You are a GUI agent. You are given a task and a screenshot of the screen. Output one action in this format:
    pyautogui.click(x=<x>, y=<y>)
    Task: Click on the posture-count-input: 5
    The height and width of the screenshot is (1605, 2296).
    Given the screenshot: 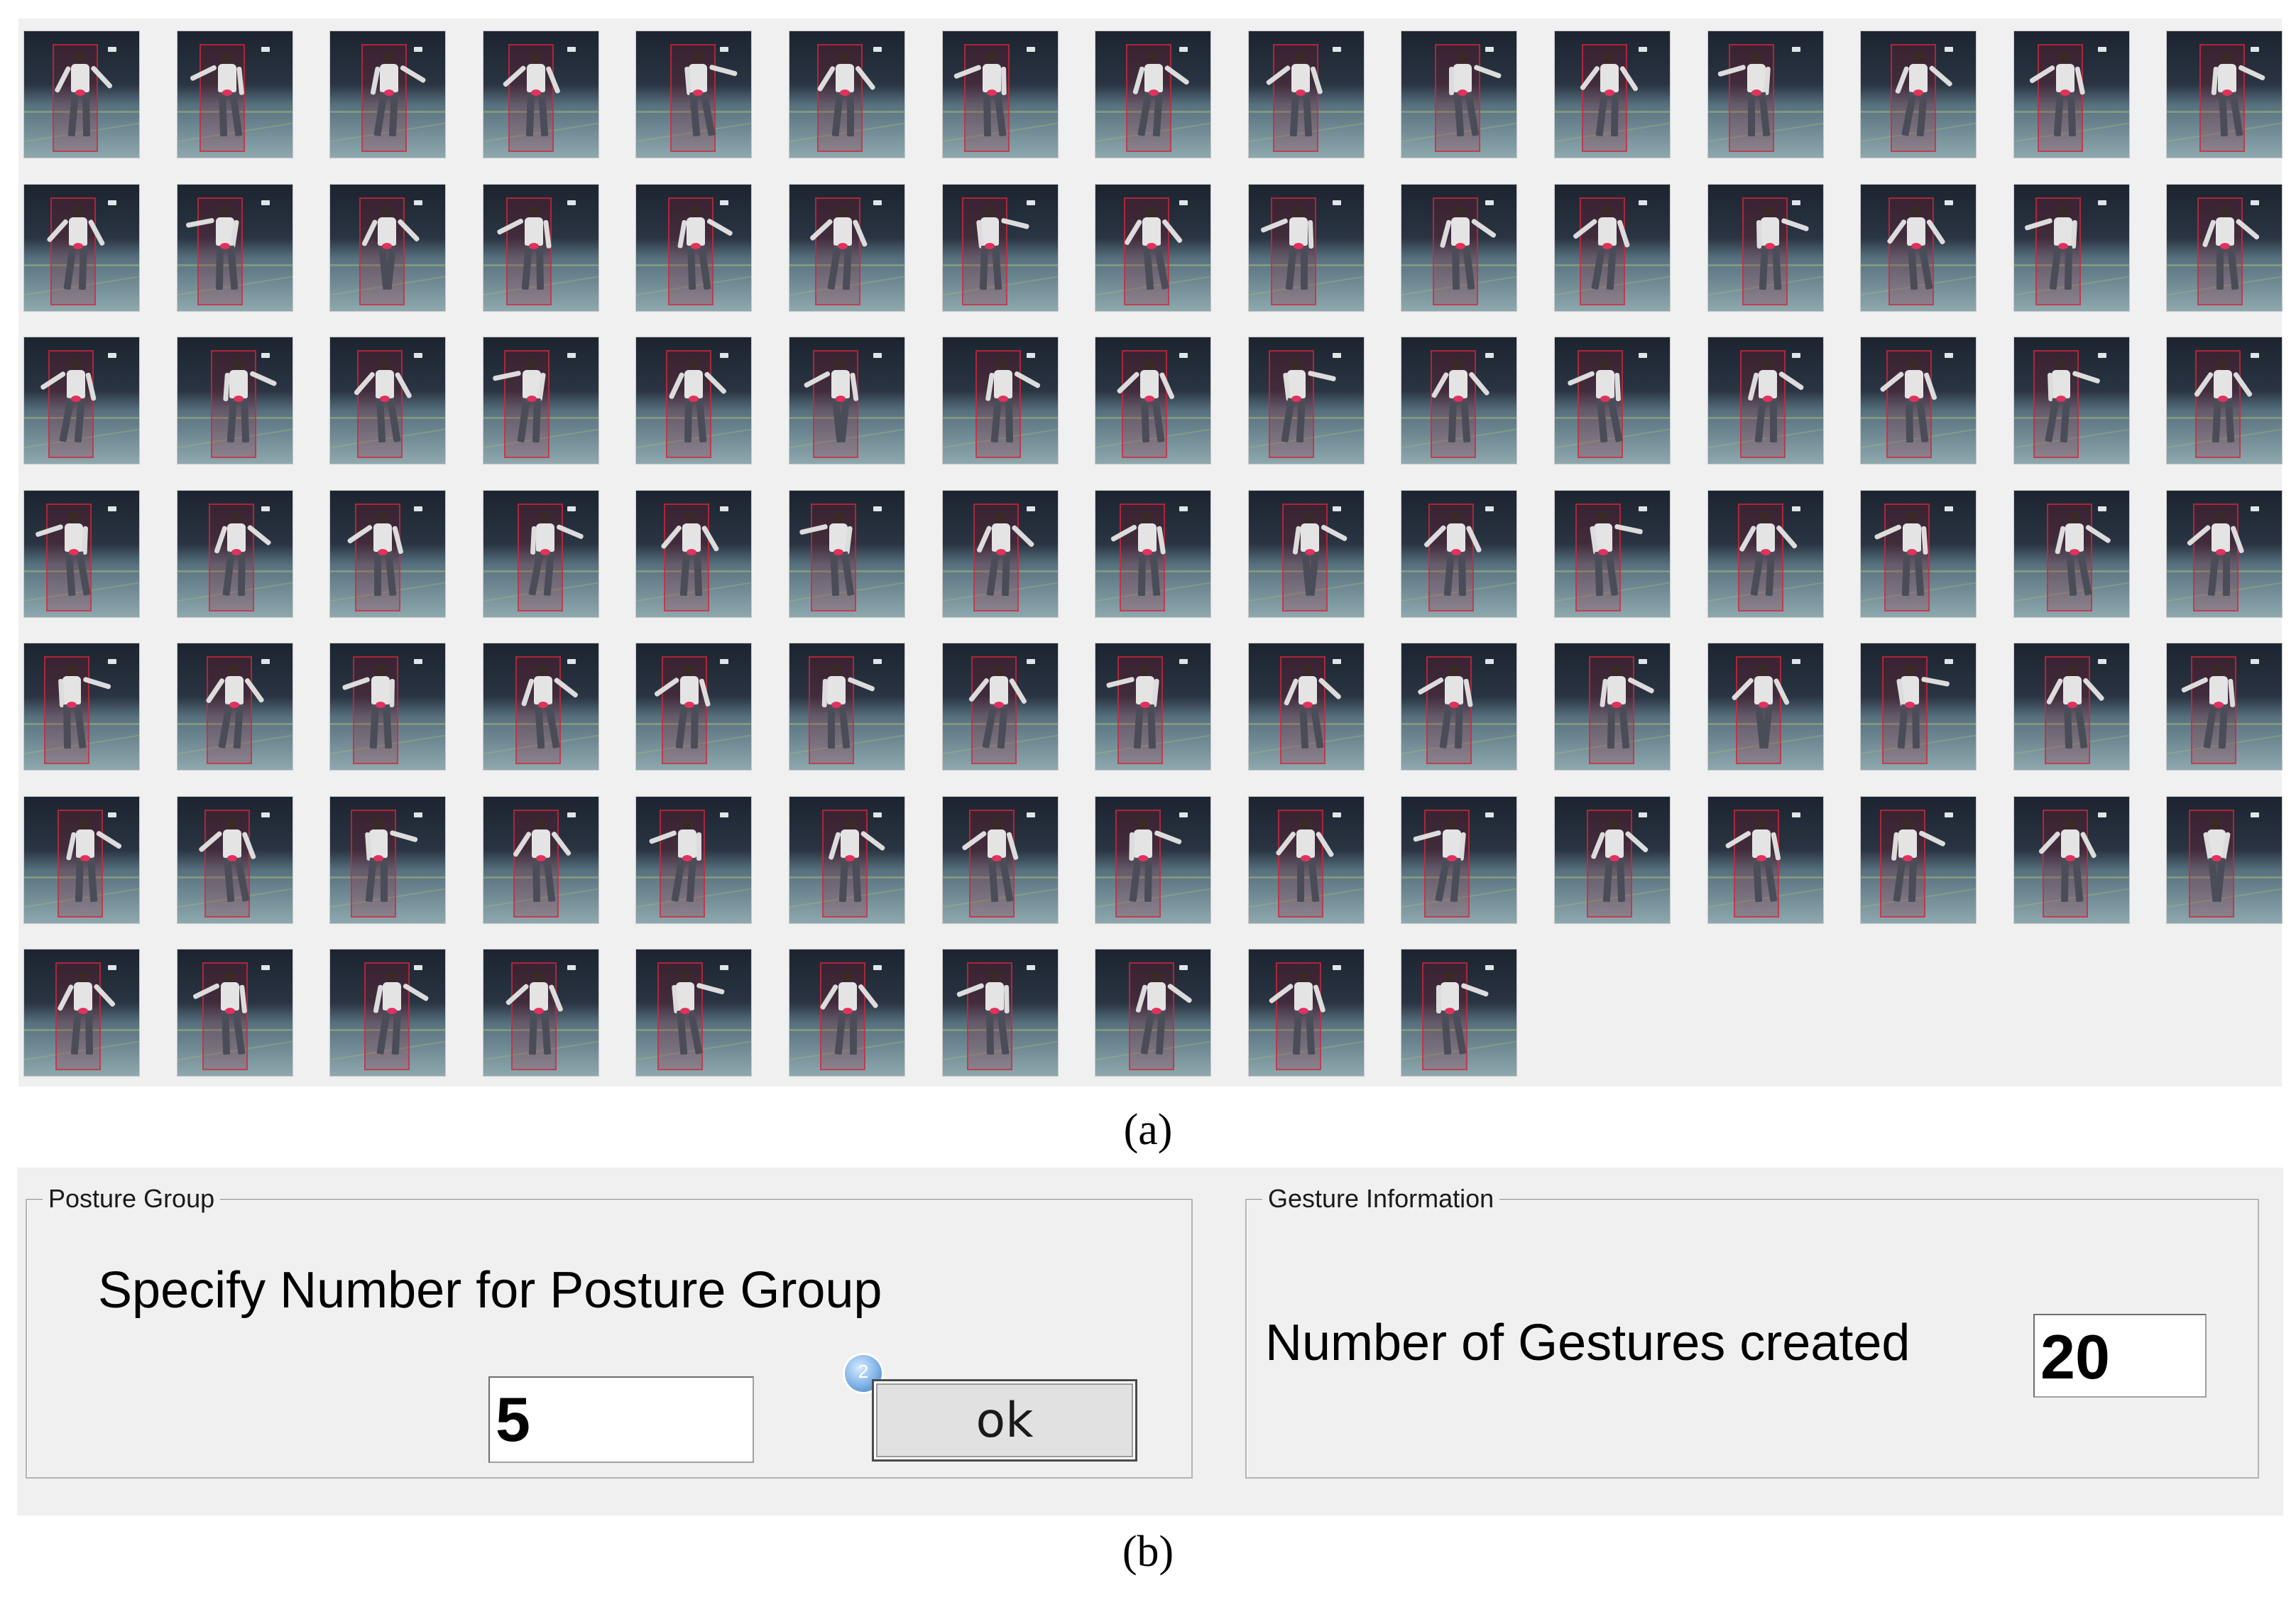 What is the action you would take?
    pyautogui.click(x=621, y=1419)
    